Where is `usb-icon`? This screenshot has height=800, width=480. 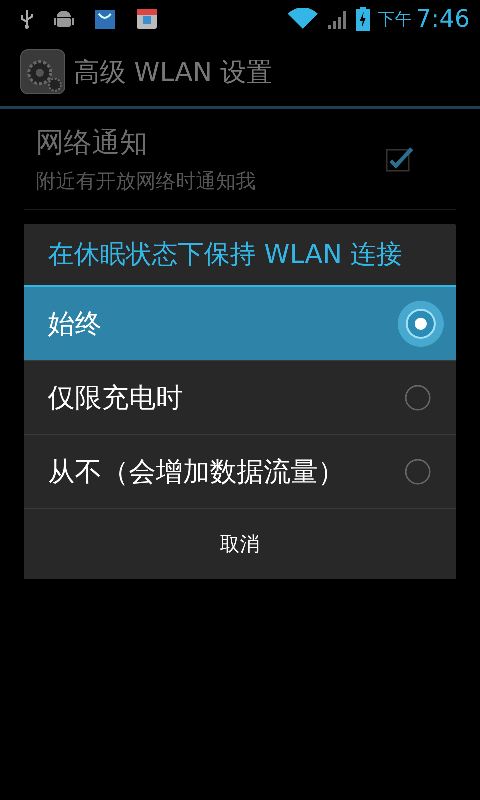
usb-icon is located at coordinates (27, 19).